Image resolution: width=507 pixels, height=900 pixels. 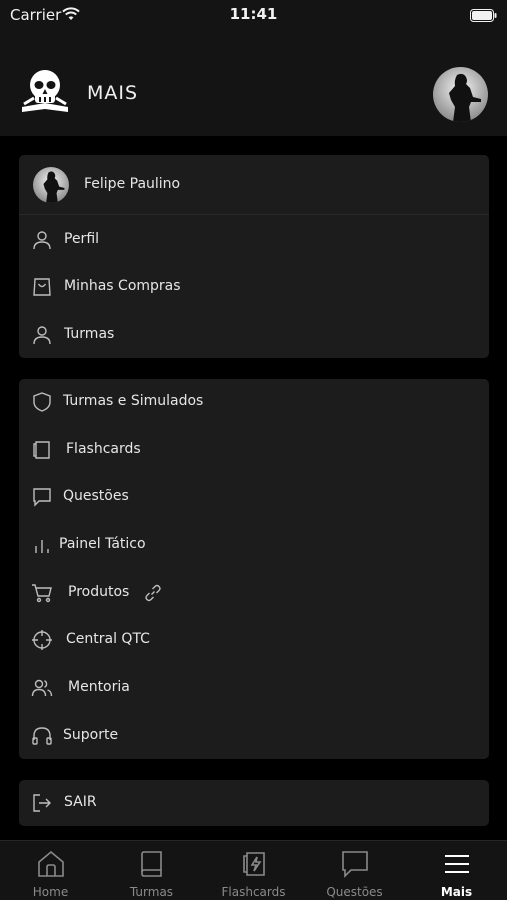 I want to click on crosshair-icon, so click(x=42, y=640).